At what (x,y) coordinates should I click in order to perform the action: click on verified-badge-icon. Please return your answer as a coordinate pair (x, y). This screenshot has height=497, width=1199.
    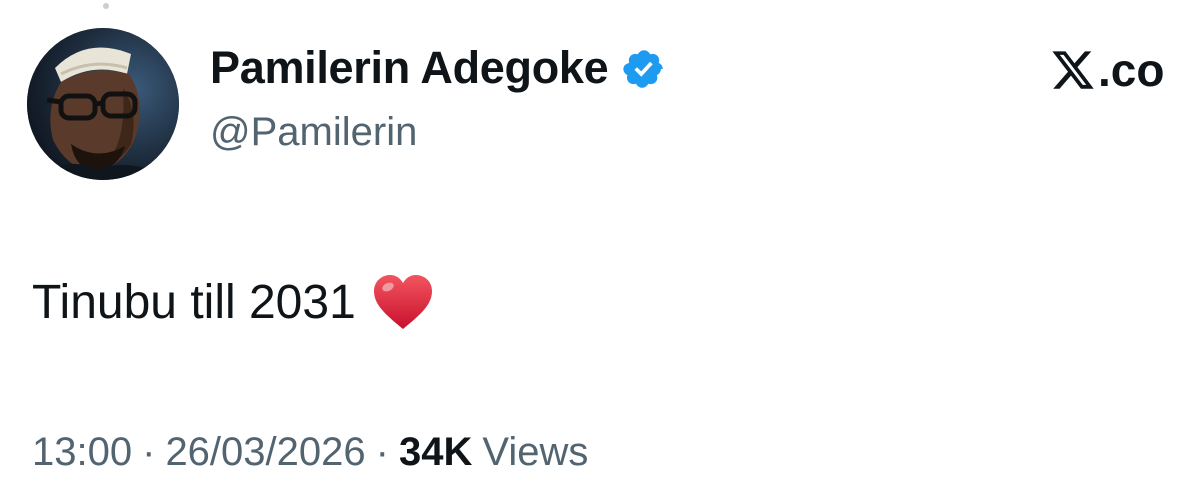
    Looking at the image, I should click on (644, 69).